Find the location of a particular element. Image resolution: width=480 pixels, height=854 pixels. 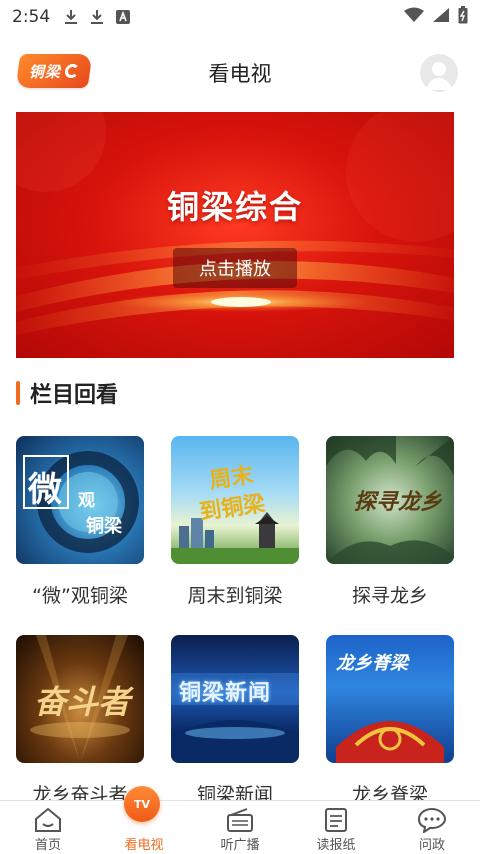

thumb-title: 龙乡脊梁 is located at coordinates (372, 663).